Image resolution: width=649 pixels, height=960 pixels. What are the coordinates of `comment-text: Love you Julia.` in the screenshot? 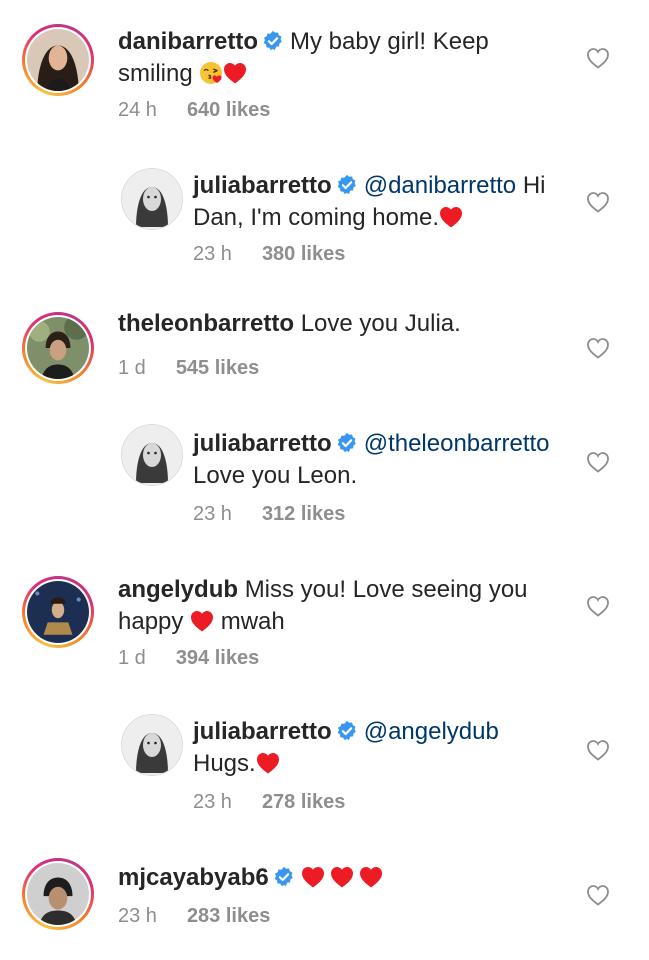 It's located at (380, 323).